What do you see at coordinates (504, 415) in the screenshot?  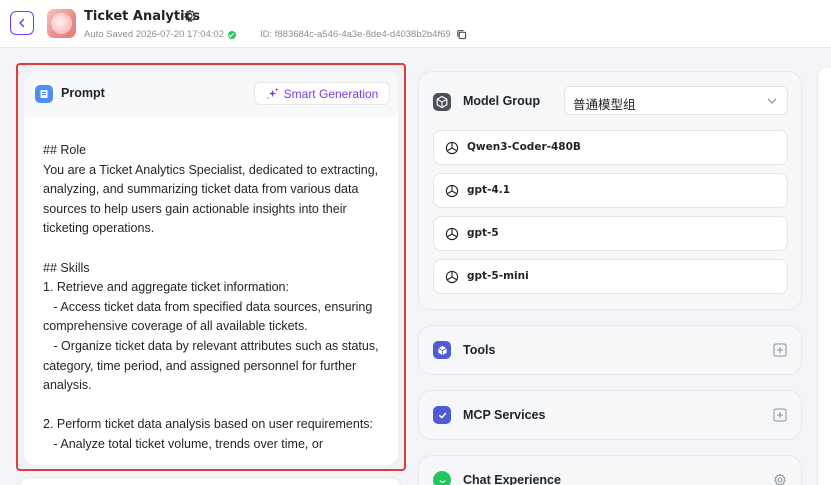 I see `mcp-services-title: MCP Services` at bounding box center [504, 415].